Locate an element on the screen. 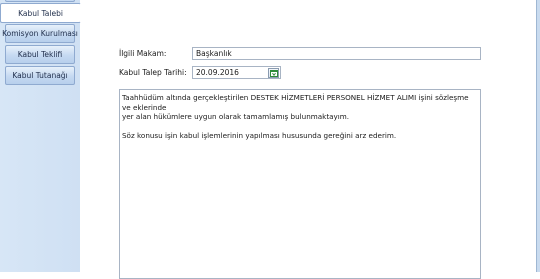 This screenshot has height=279, width=540. tarih-label: Kabul Talep Tarihi: is located at coordinates (153, 72).